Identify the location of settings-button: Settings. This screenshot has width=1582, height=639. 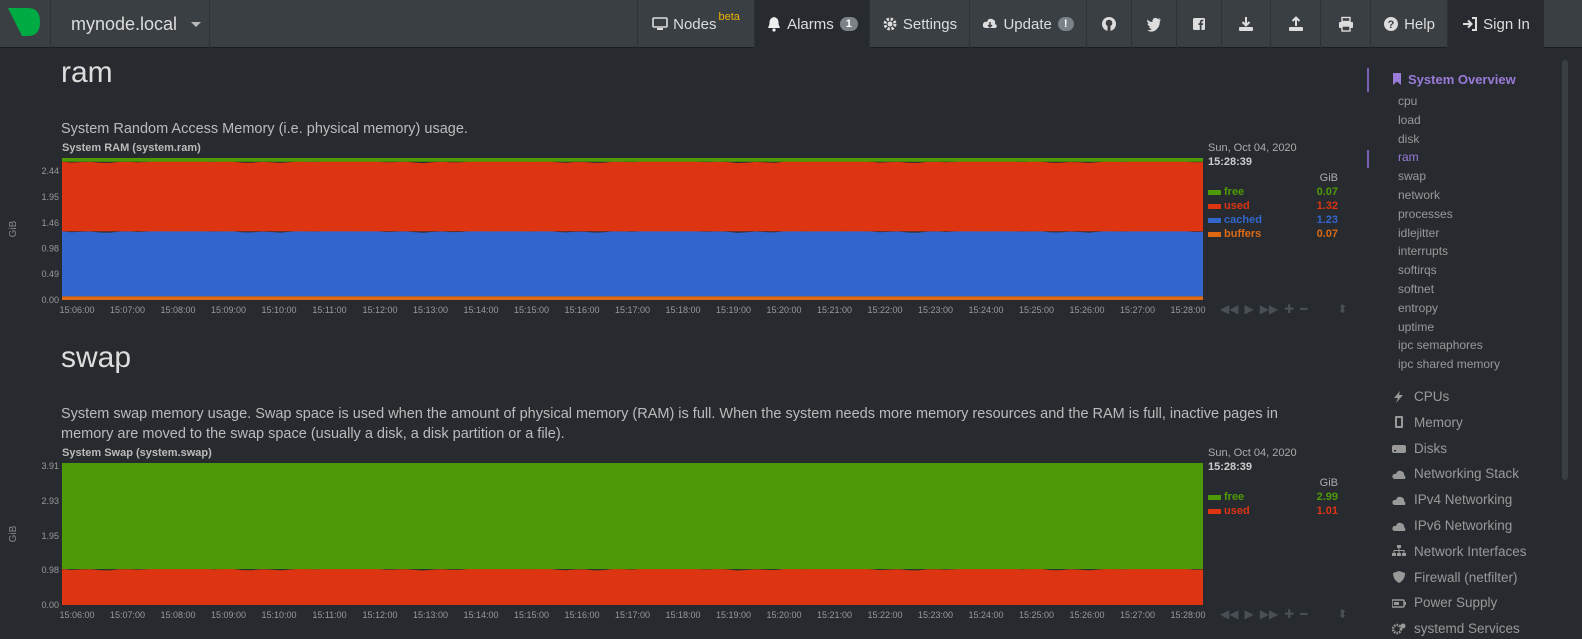
(919, 24).